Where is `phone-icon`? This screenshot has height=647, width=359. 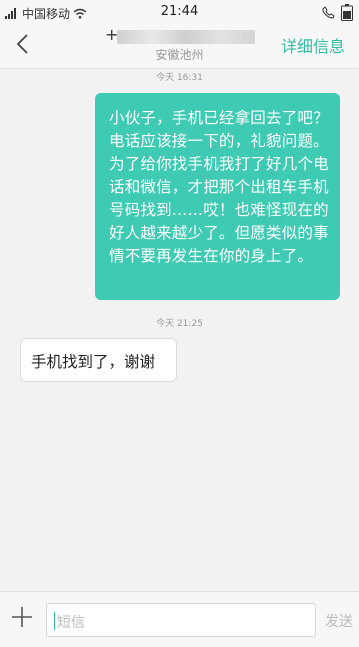
phone-icon is located at coordinates (328, 12).